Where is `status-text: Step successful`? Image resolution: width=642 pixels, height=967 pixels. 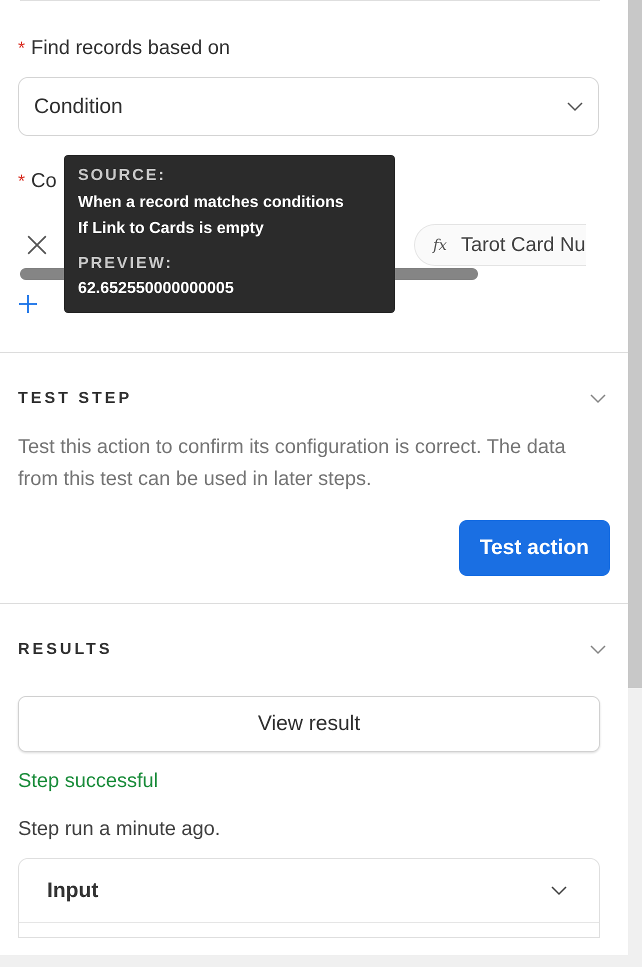 status-text: Step successful is located at coordinates (89, 781).